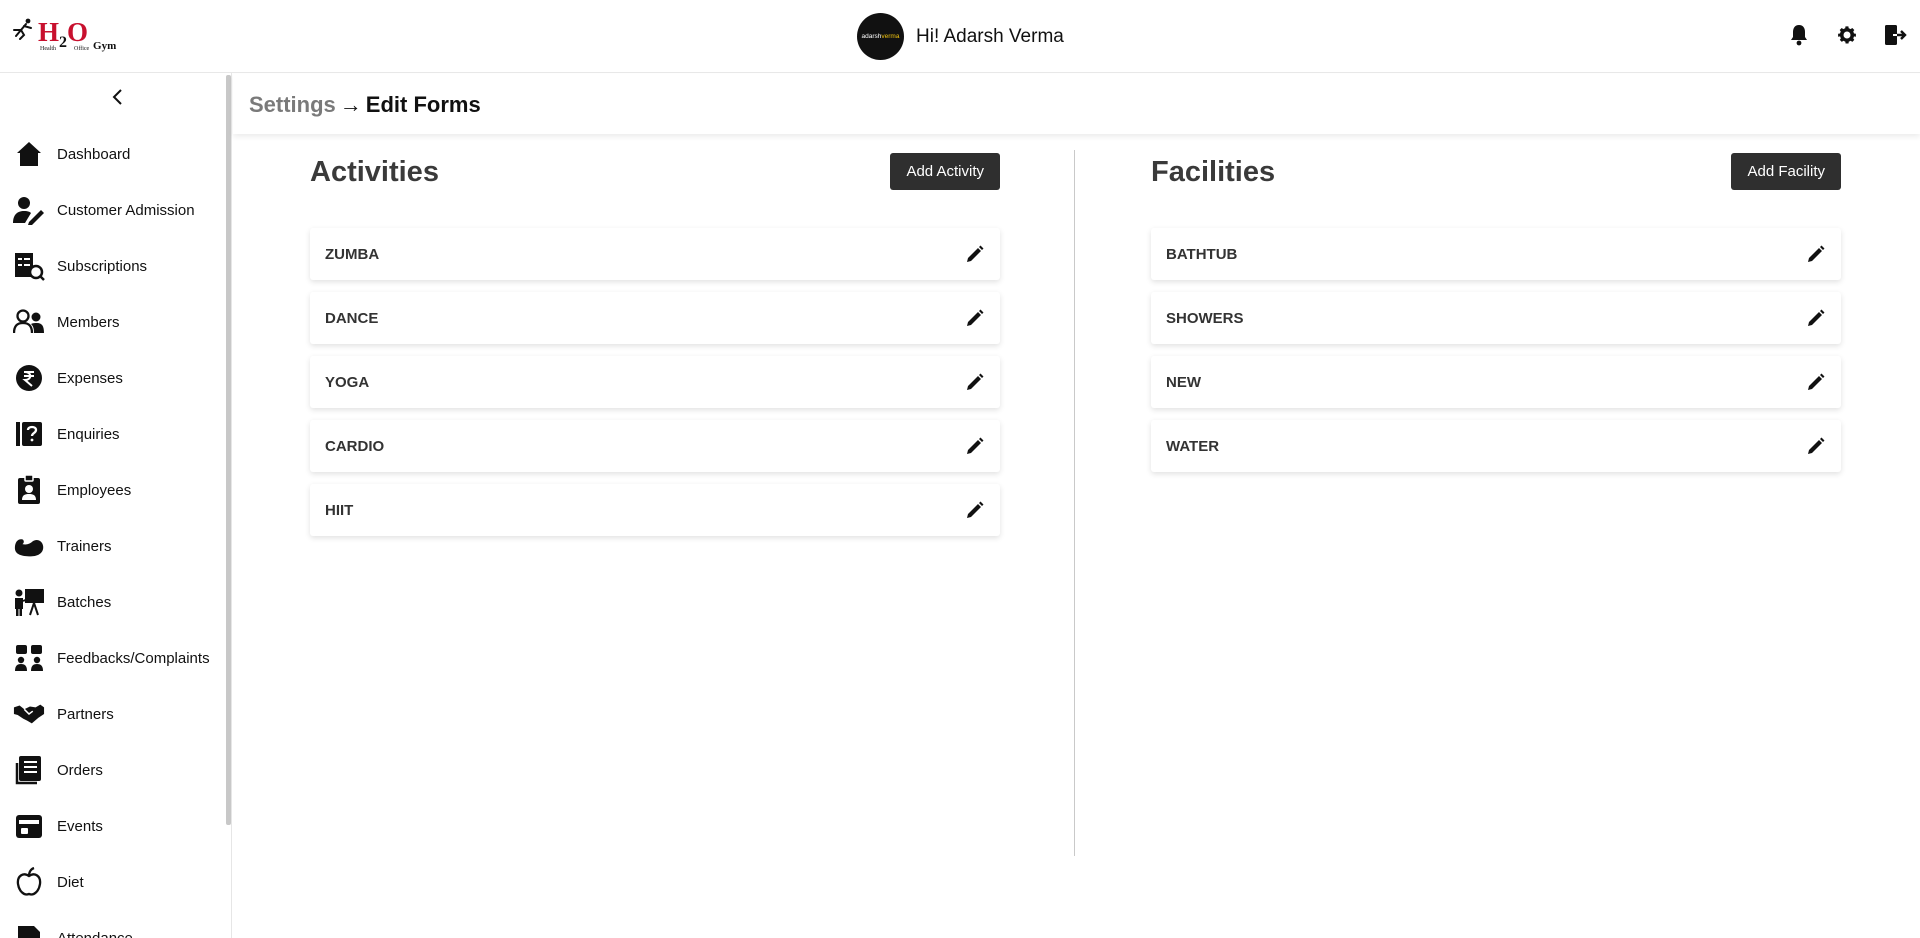  I want to click on sidebar-item-label: Attendance, so click(95, 933).